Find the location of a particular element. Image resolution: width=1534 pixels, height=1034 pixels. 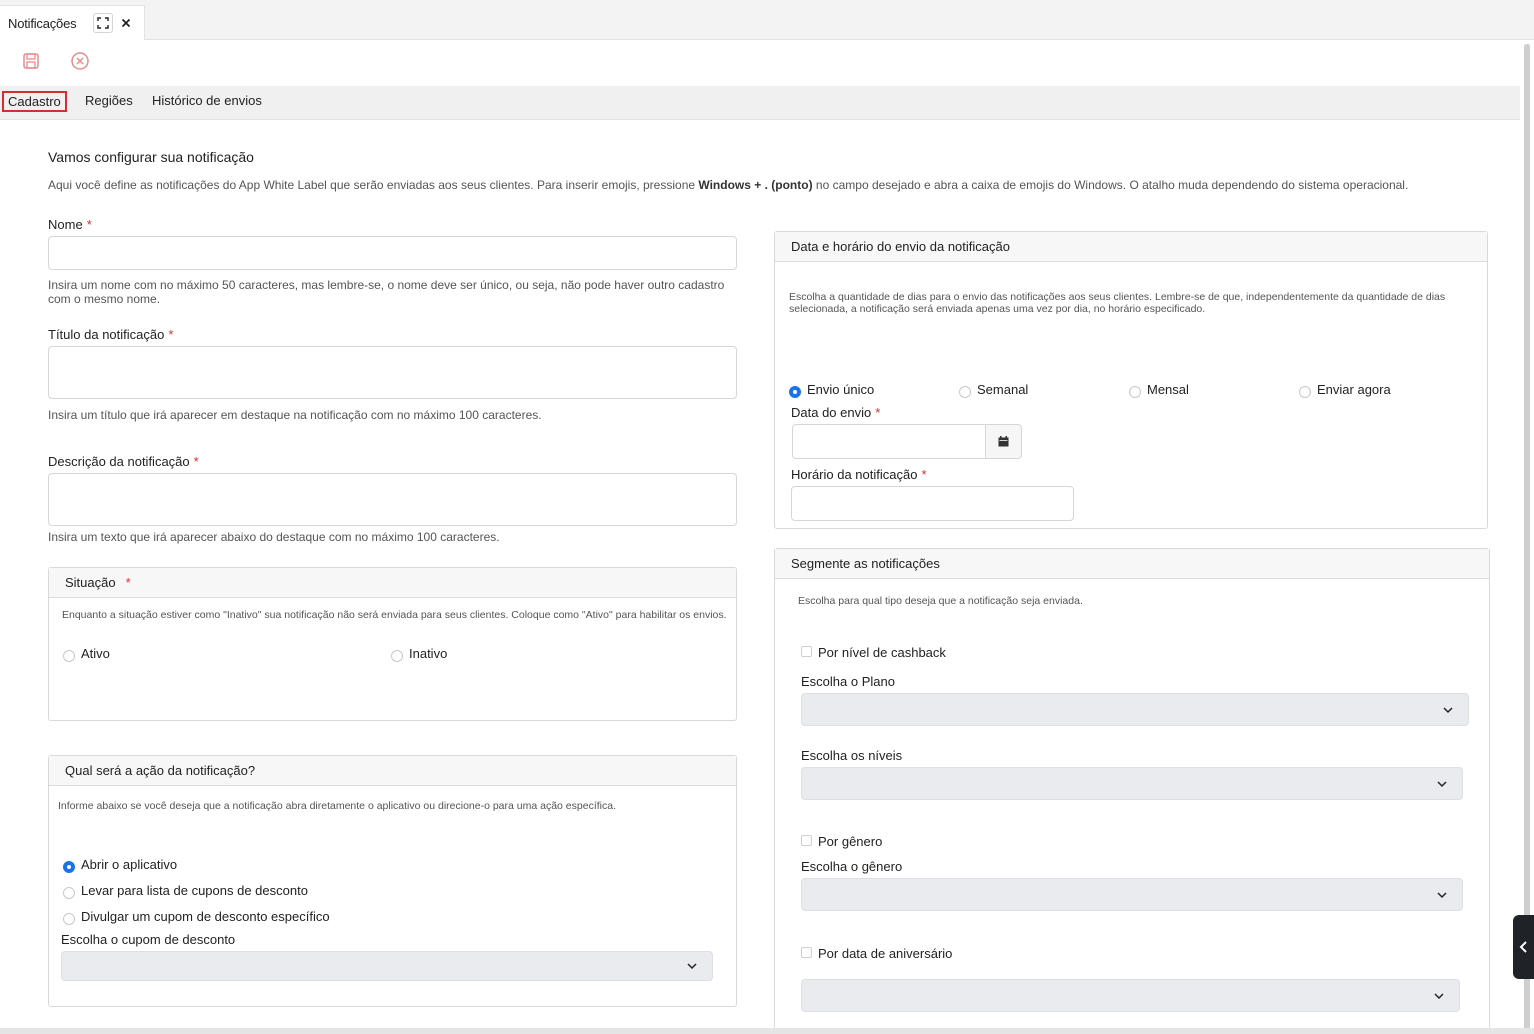

cancel-icon is located at coordinates (80, 61).